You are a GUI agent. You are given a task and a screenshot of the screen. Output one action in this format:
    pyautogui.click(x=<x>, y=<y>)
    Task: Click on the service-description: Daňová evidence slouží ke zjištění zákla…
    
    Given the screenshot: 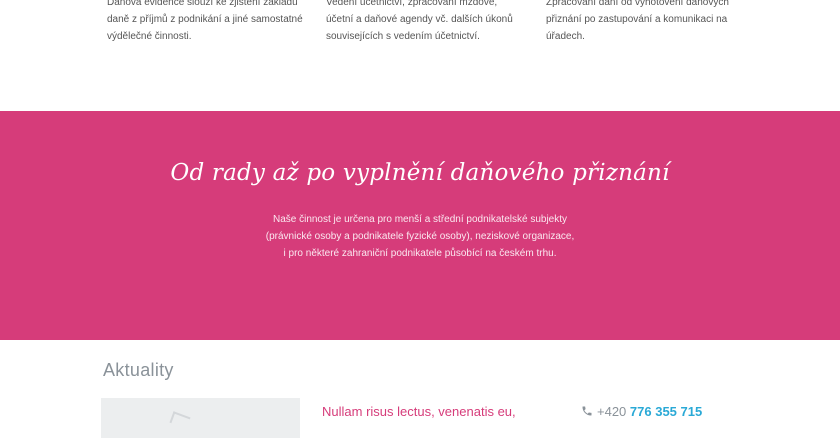 What is the action you would take?
    pyautogui.click(x=205, y=21)
    